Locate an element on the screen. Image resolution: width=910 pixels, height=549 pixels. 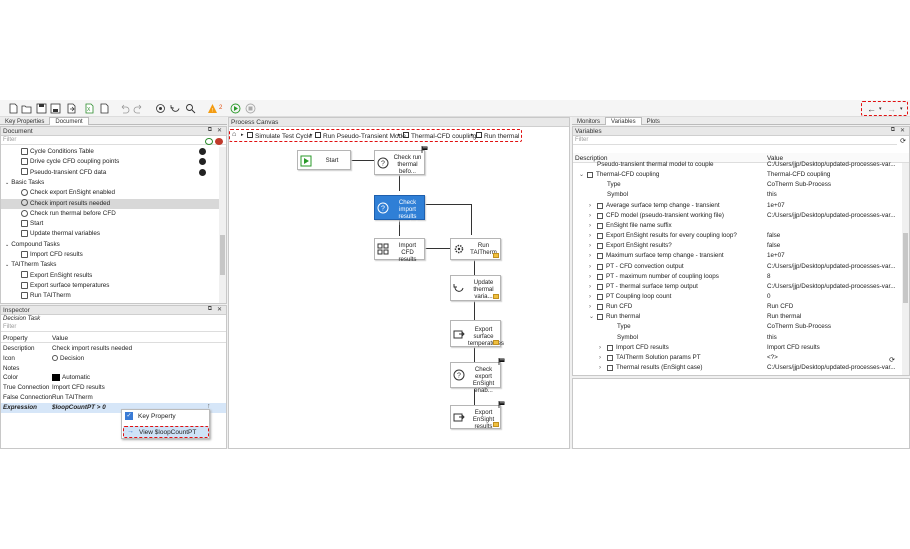
node-run-taitherm: Run TAITherm is located at coordinates (475, 249).